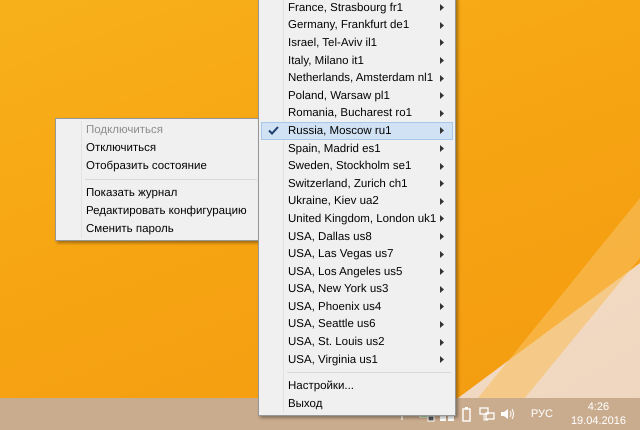  Describe the element at coordinates (357, 342) in the screenshot. I see `server-menu-item: USA, St. Louis us2` at that location.